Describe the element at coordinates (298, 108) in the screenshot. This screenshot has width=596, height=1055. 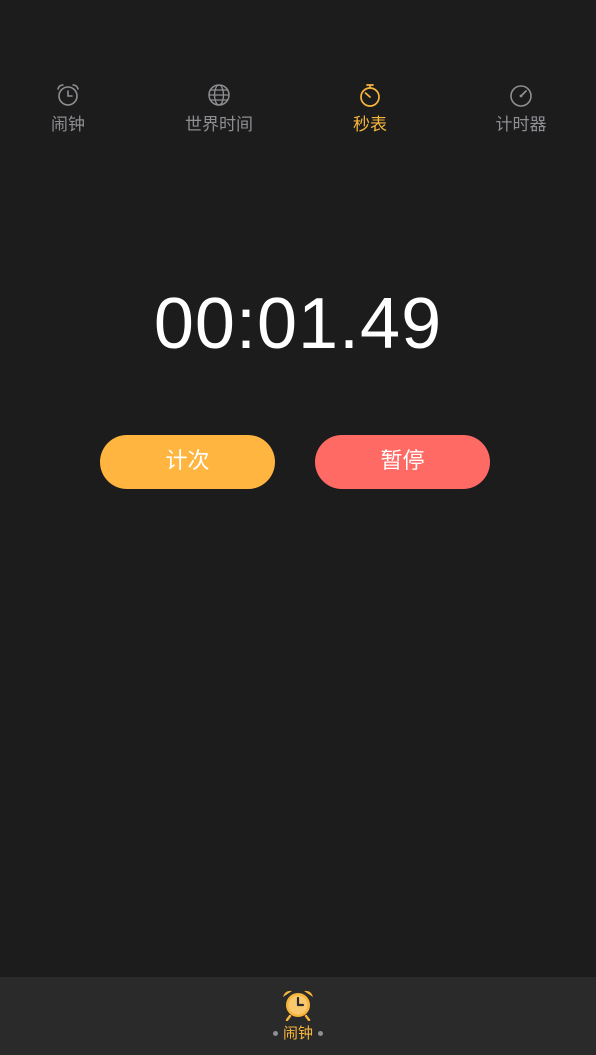
I see `top-tab-bar: 闹钟 世界时间 秒表 计时器` at that location.